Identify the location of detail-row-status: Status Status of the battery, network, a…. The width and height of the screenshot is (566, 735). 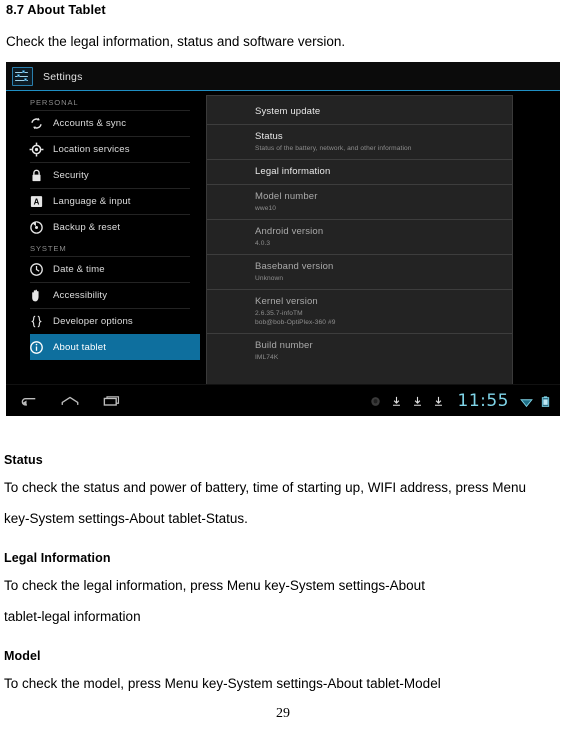
(359, 141).